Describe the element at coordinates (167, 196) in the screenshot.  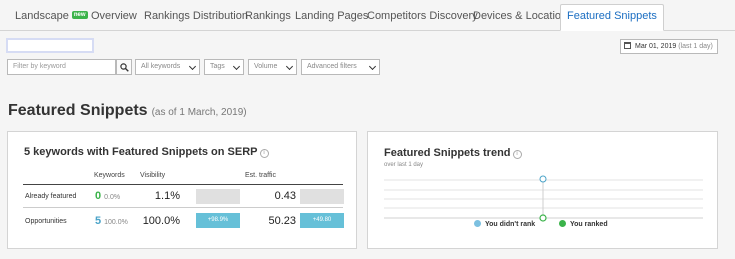
I see `already-featured-visibility: 1.1%` at that location.